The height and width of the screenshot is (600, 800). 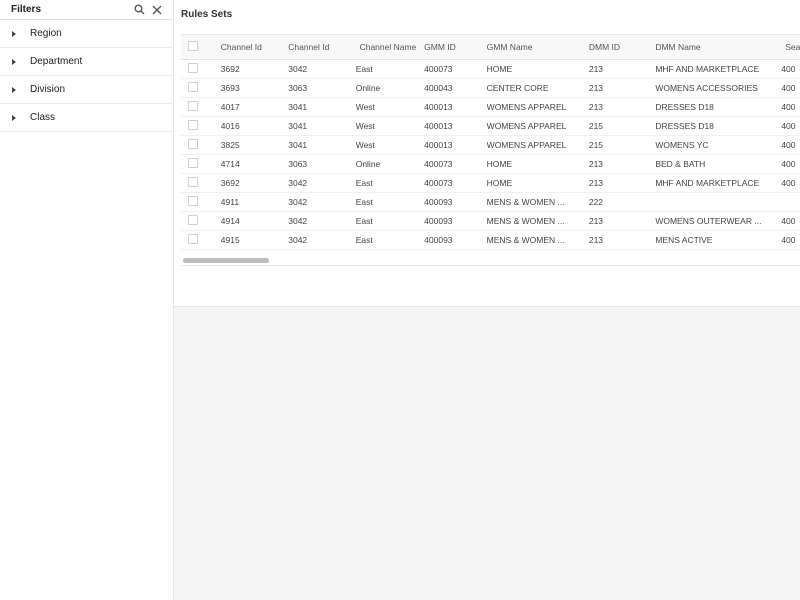 I want to click on col-header-gmm-id: GMM ID, so click(x=455, y=47).